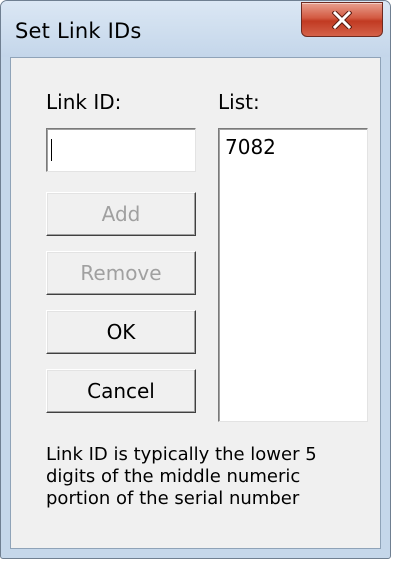 The height and width of the screenshot is (561, 397). I want to click on hint-line: Link ID is typically the lower 5, so click(181, 454).